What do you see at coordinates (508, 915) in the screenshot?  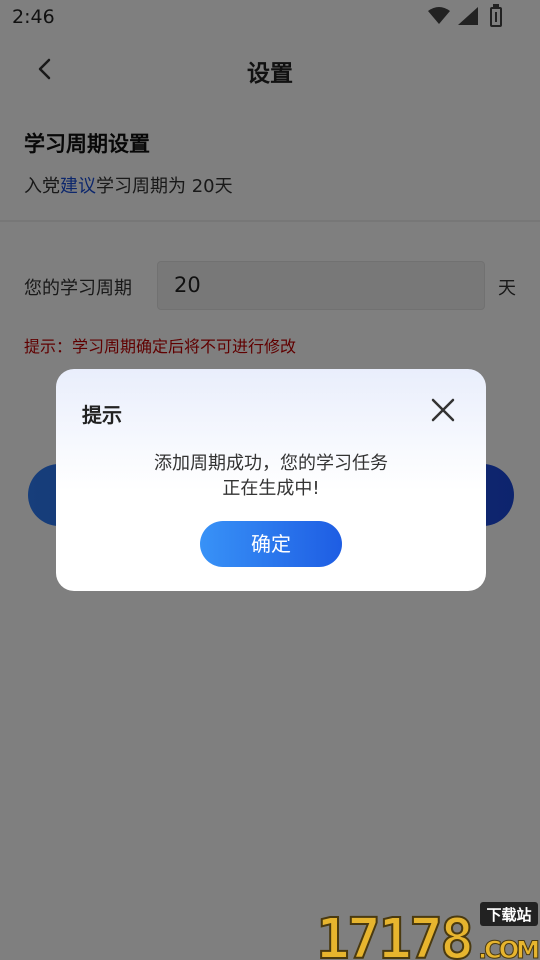 I see `watermark-tag: 下载站` at bounding box center [508, 915].